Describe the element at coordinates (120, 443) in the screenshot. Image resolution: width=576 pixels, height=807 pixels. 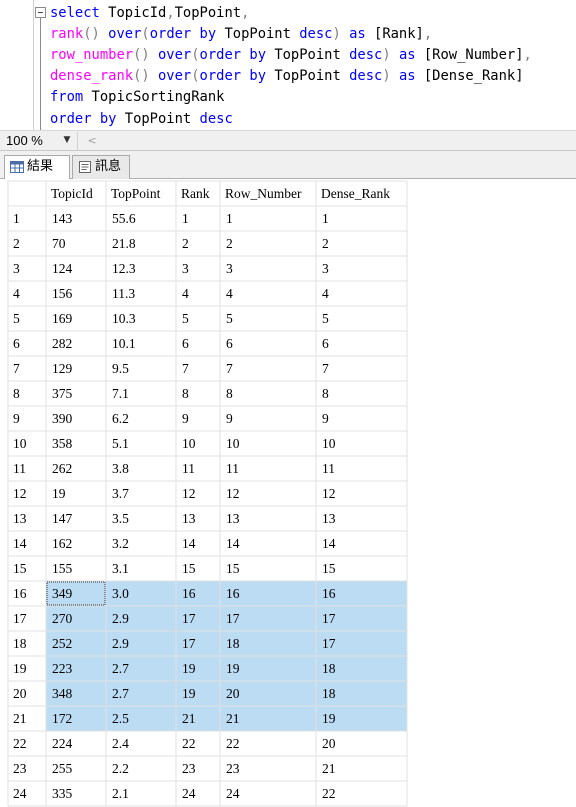
I see `grid-cell: 5.1` at that location.